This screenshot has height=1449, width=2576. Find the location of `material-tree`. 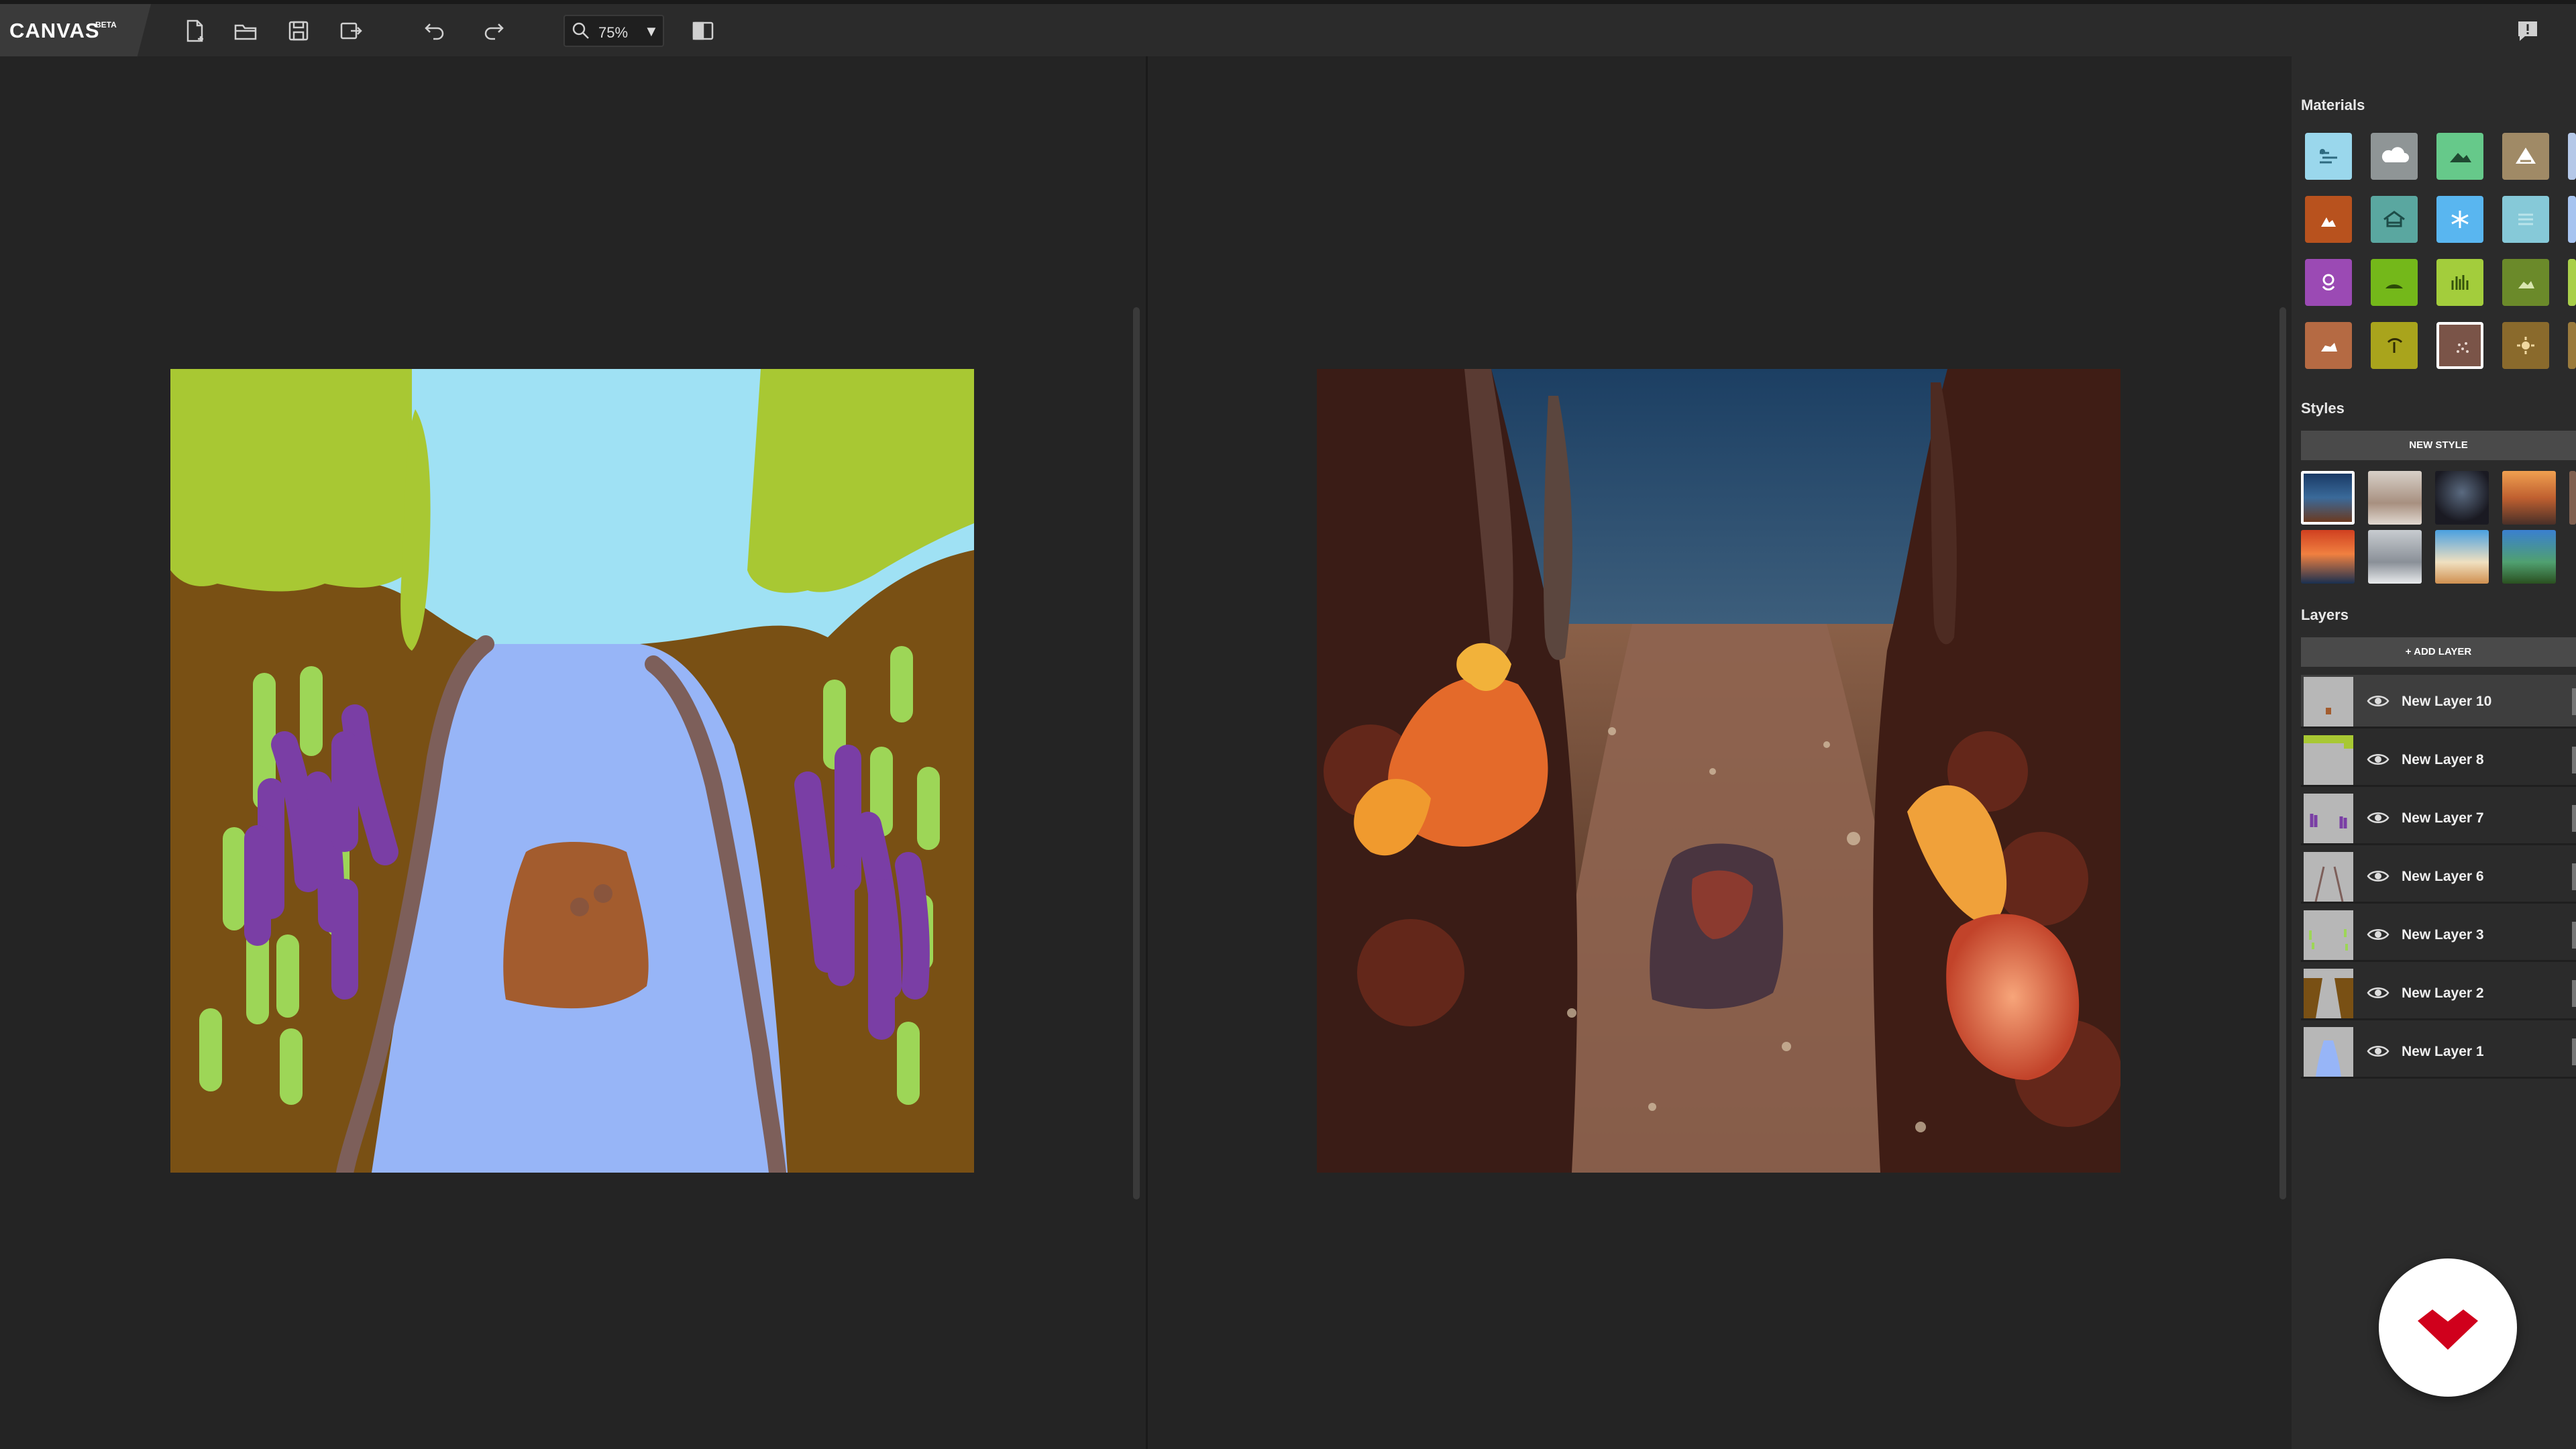

material-tree is located at coordinates (2394, 345).